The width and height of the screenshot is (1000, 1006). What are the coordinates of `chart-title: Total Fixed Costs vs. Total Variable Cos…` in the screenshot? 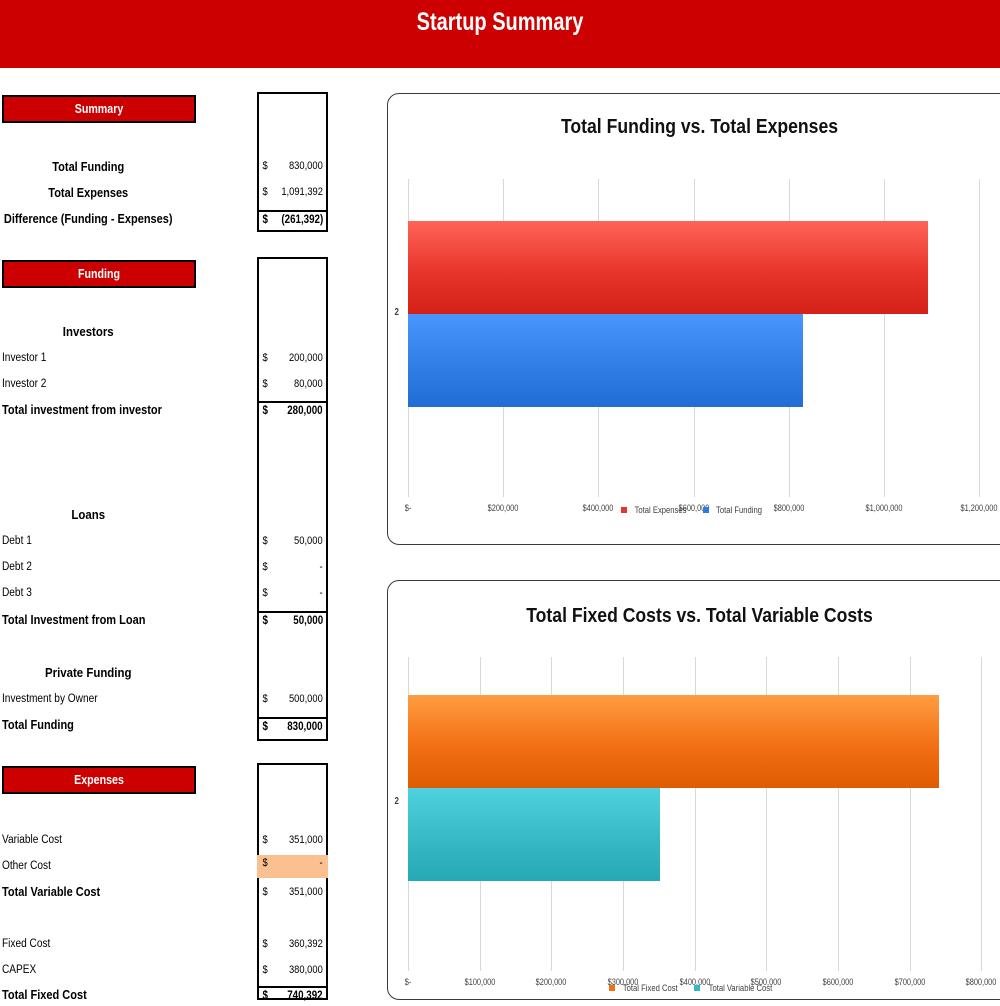 It's located at (699, 616).